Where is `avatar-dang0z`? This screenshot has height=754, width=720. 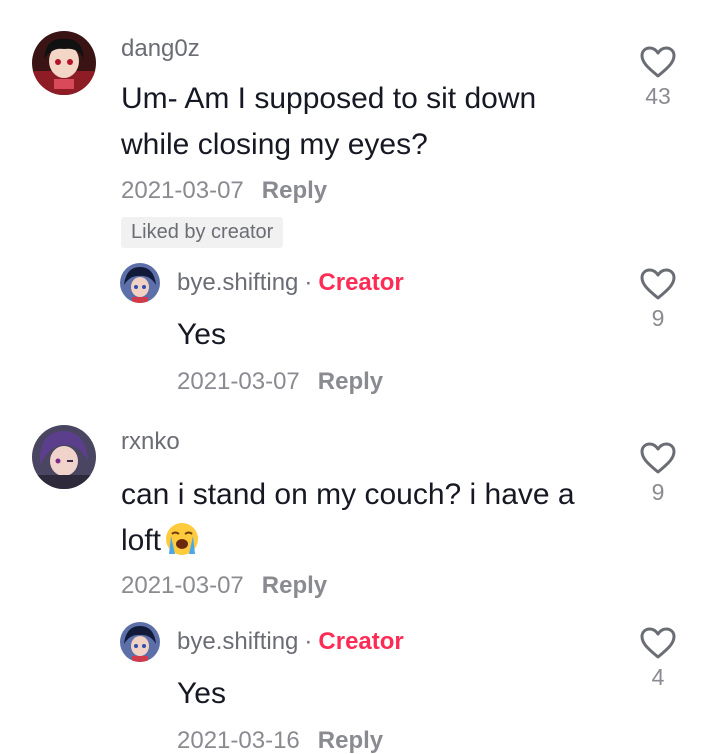
avatar-dang0z is located at coordinates (64, 63).